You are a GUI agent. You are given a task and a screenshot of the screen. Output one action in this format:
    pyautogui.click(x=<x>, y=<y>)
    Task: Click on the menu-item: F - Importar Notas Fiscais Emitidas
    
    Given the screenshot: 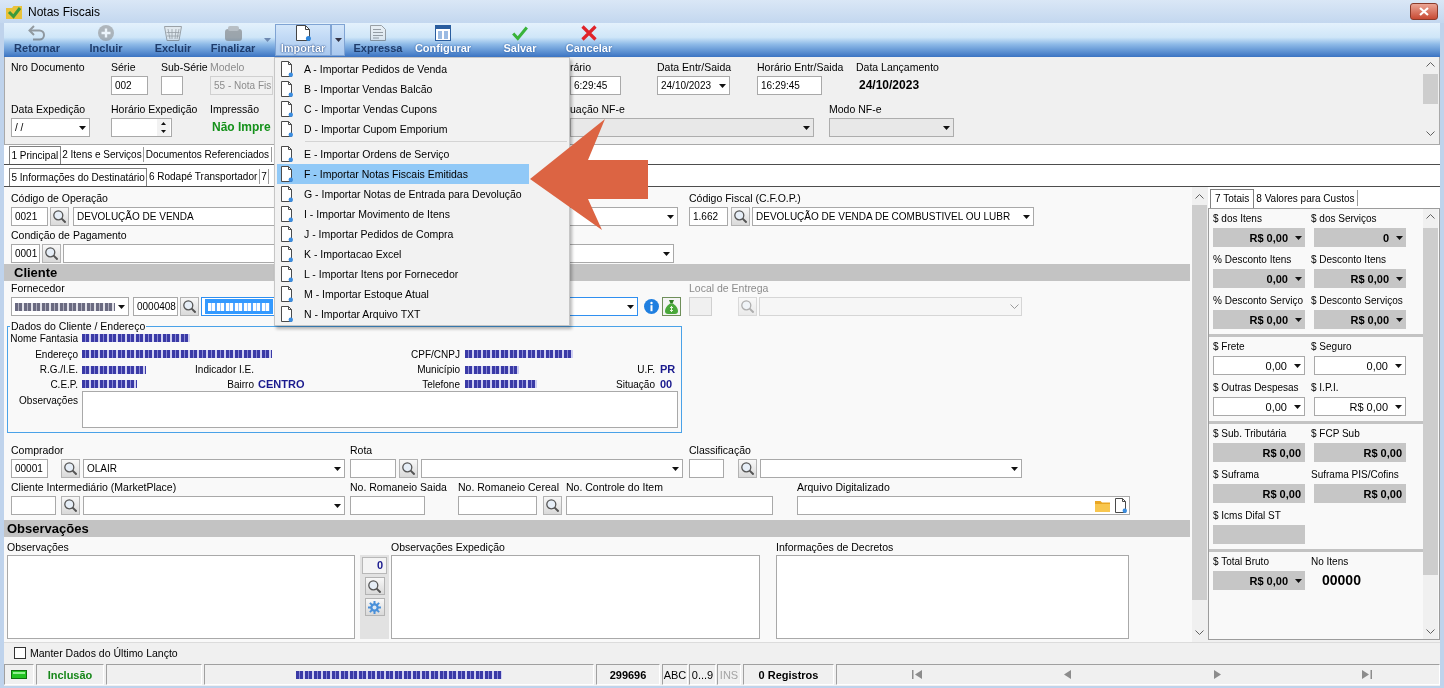 What is the action you would take?
    pyautogui.click(x=403, y=174)
    